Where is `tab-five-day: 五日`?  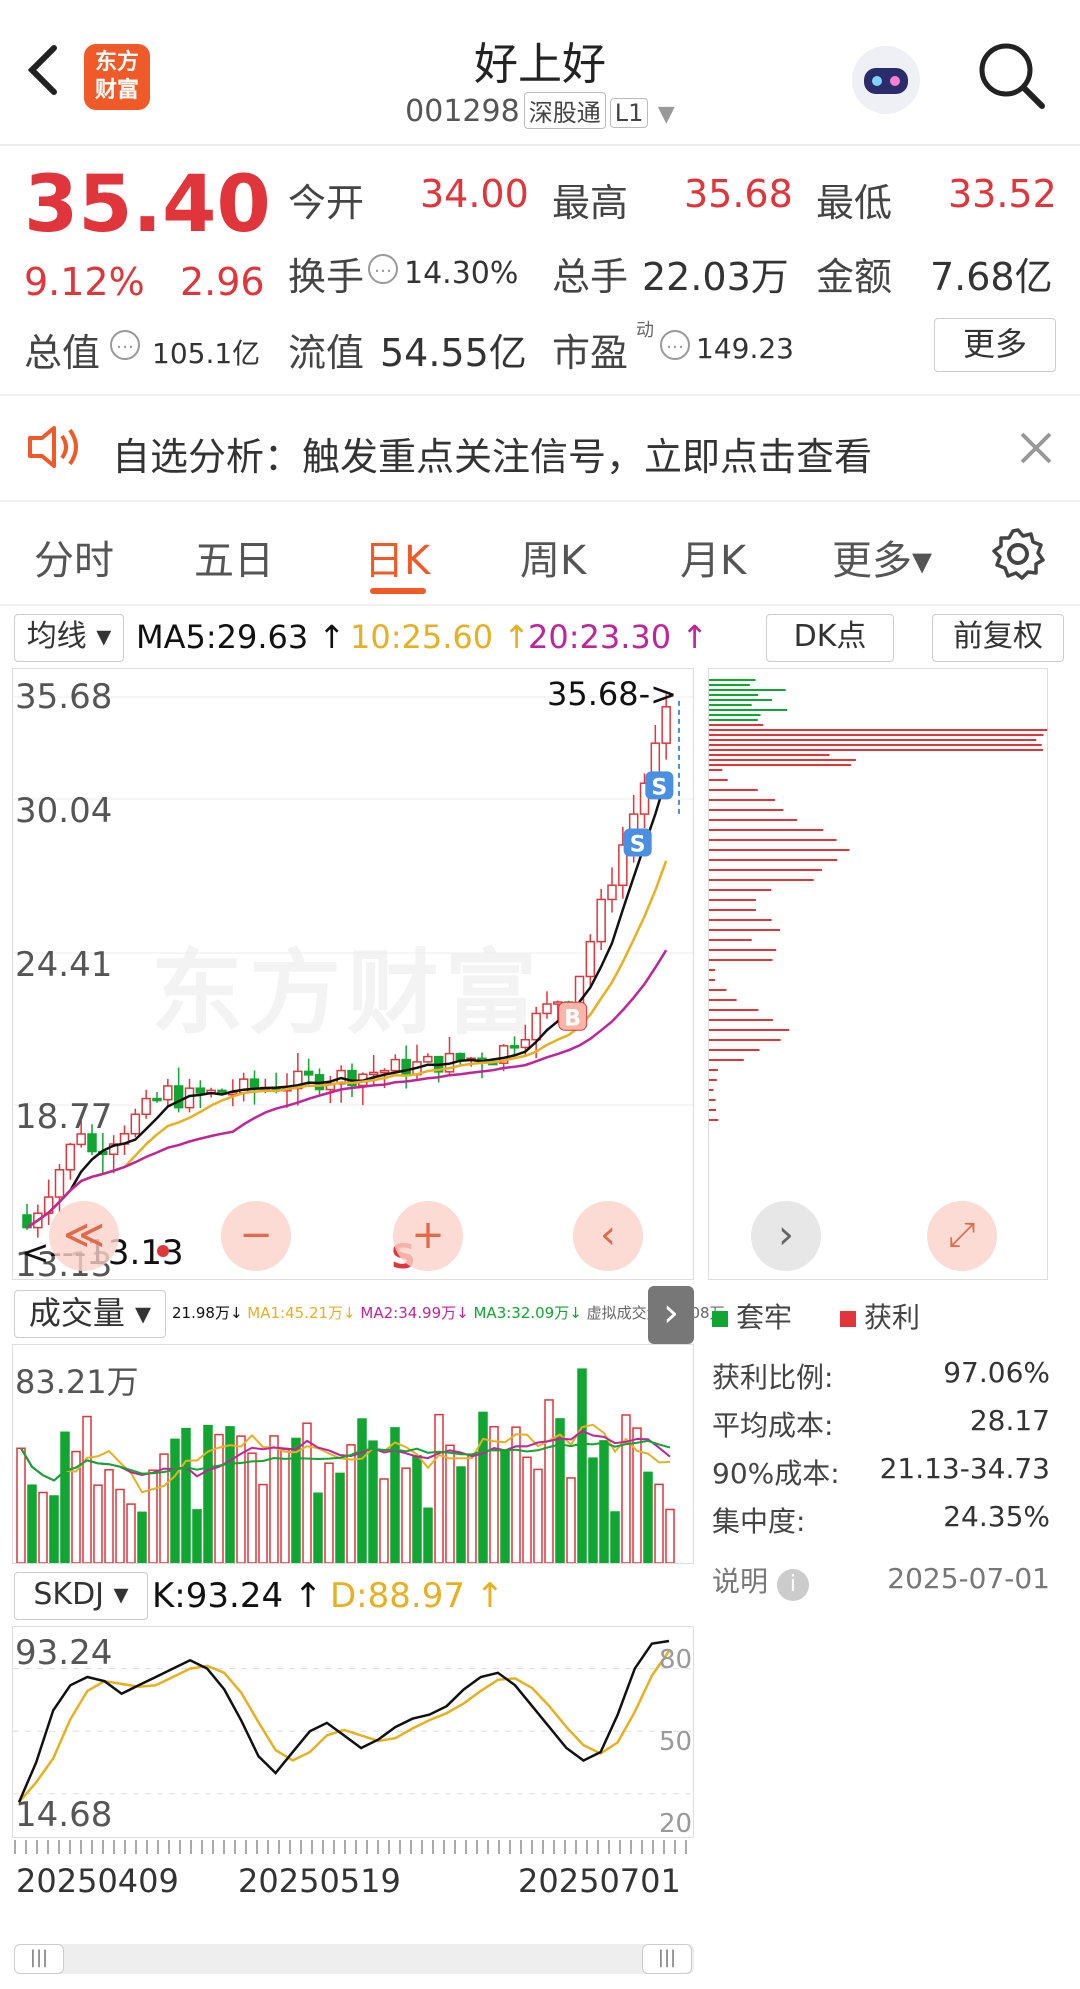 tab-five-day: 五日 is located at coordinates (234, 557).